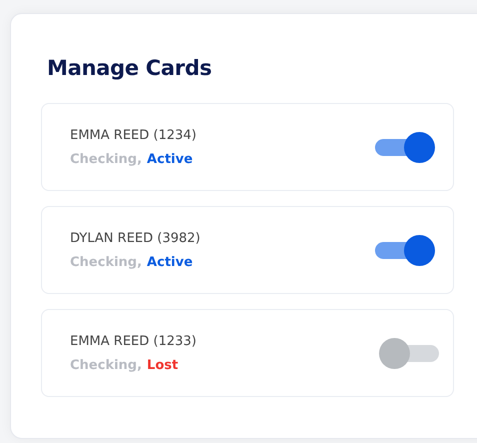 Image resolution: width=477 pixels, height=443 pixels. I want to click on cardholder-name: EMMA REED (1233), so click(134, 341).